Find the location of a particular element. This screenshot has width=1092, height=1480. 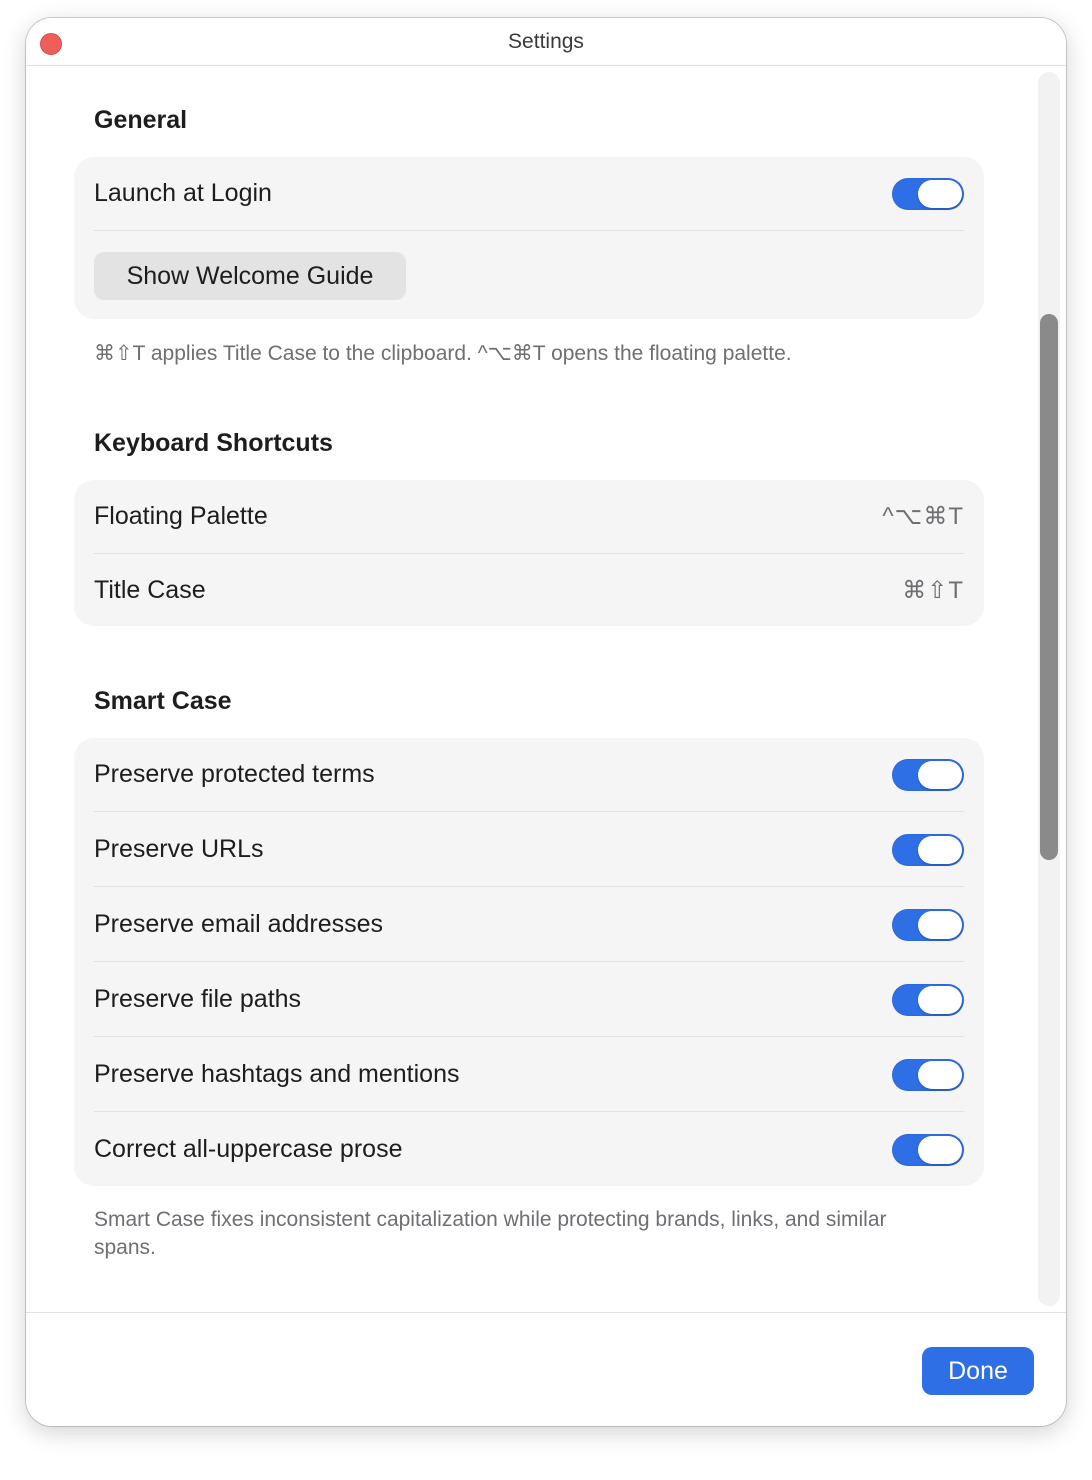

section-title-smart-case: Smart Case is located at coordinates (163, 701).